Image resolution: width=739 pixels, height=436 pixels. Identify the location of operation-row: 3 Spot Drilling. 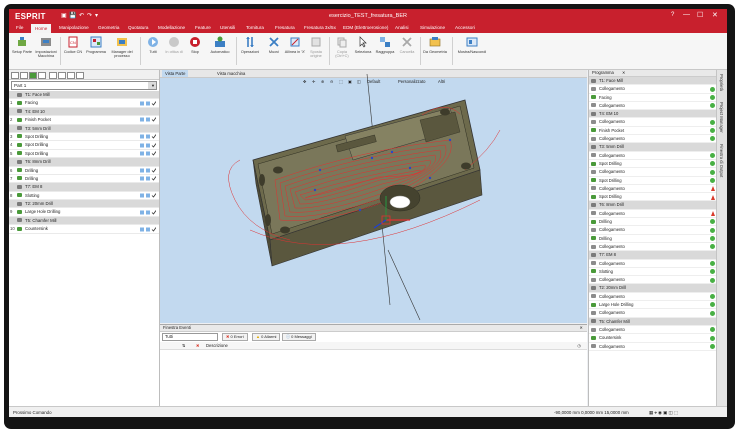
(84, 137).